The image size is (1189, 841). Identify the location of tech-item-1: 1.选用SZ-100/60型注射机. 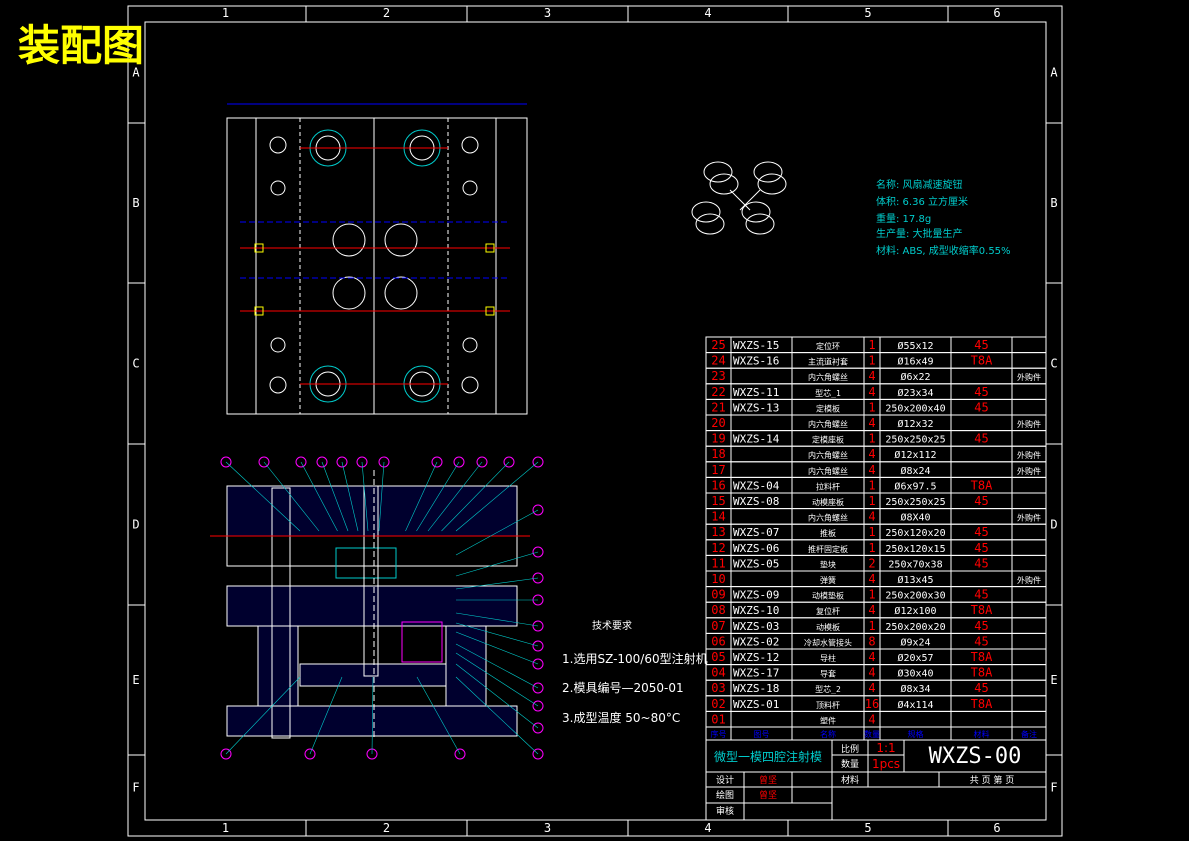
(635, 658).